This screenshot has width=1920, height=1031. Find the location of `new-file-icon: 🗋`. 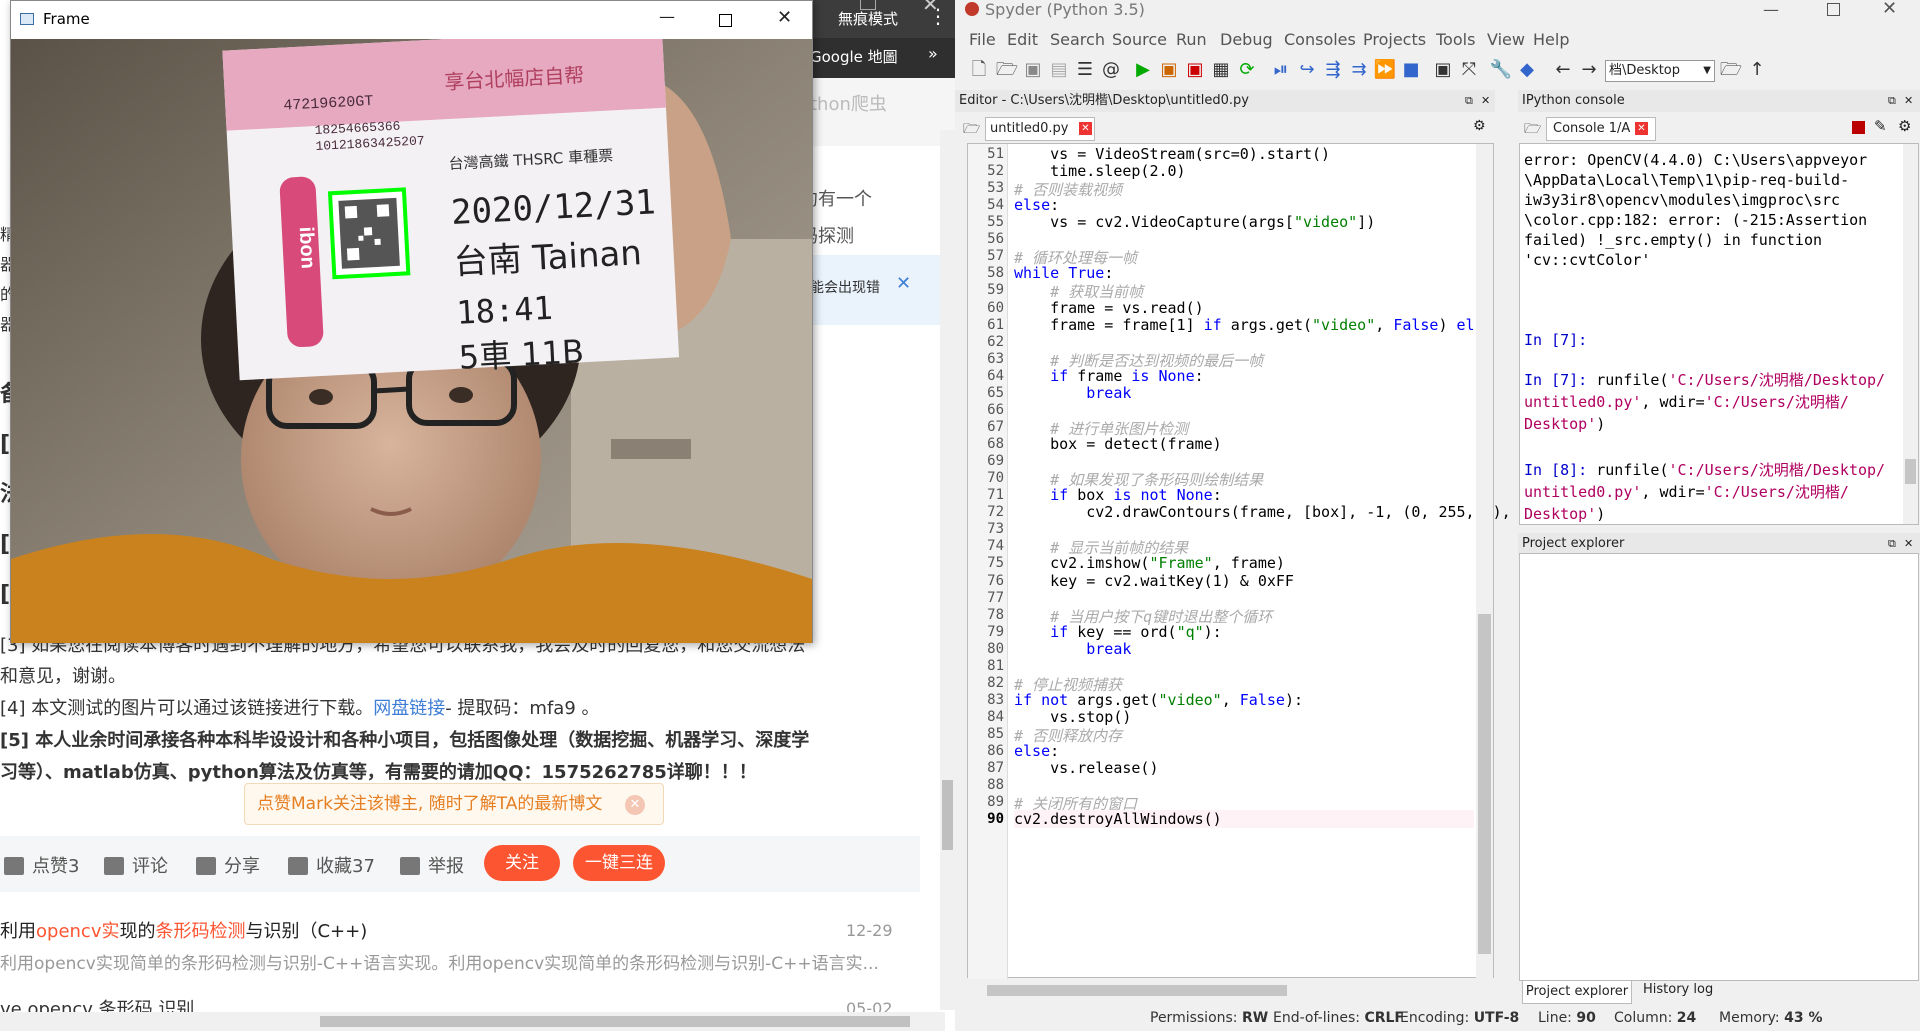

new-file-icon: 🗋 is located at coordinates (979, 70).